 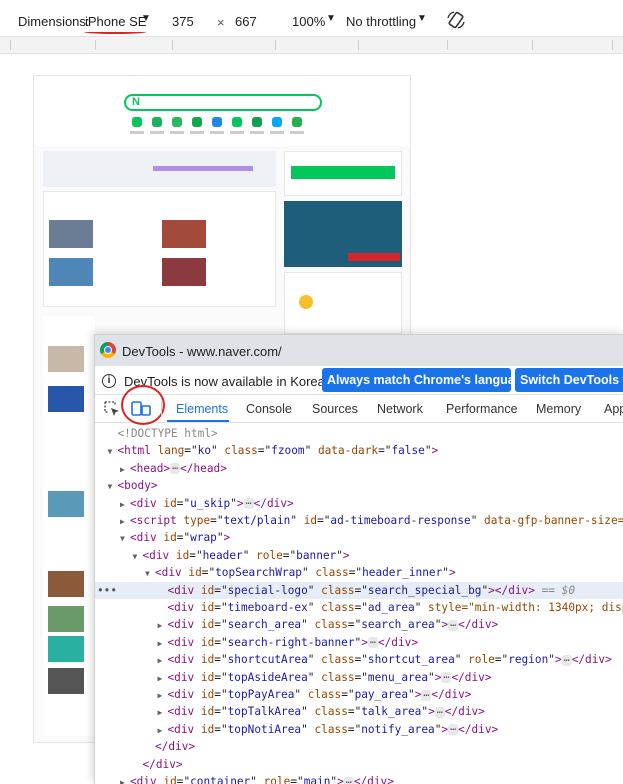 What do you see at coordinates (159, 249) in the screenshot?
I see `page-news-panel` at bounding box center [159, 249].